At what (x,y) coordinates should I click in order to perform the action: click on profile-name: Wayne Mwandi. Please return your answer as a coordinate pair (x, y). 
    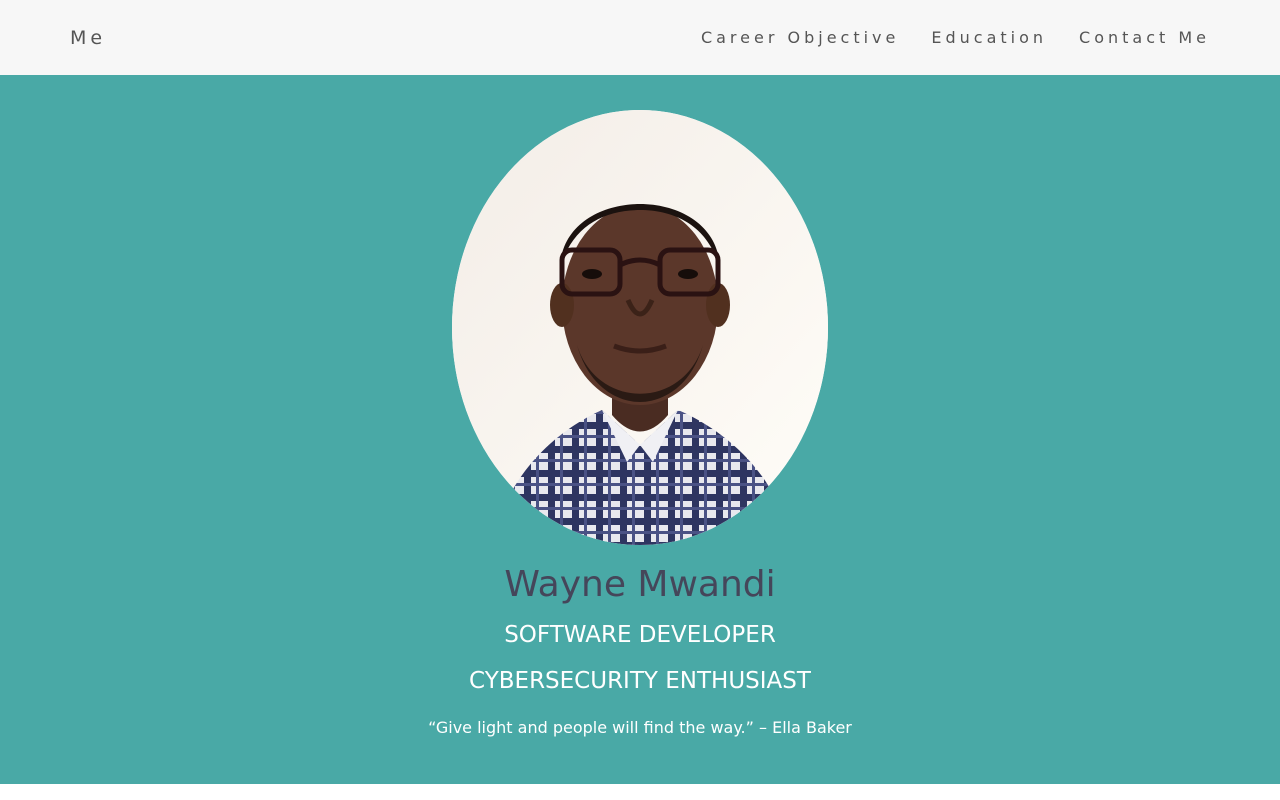
    Looking at the image, I should click on (640, 584).